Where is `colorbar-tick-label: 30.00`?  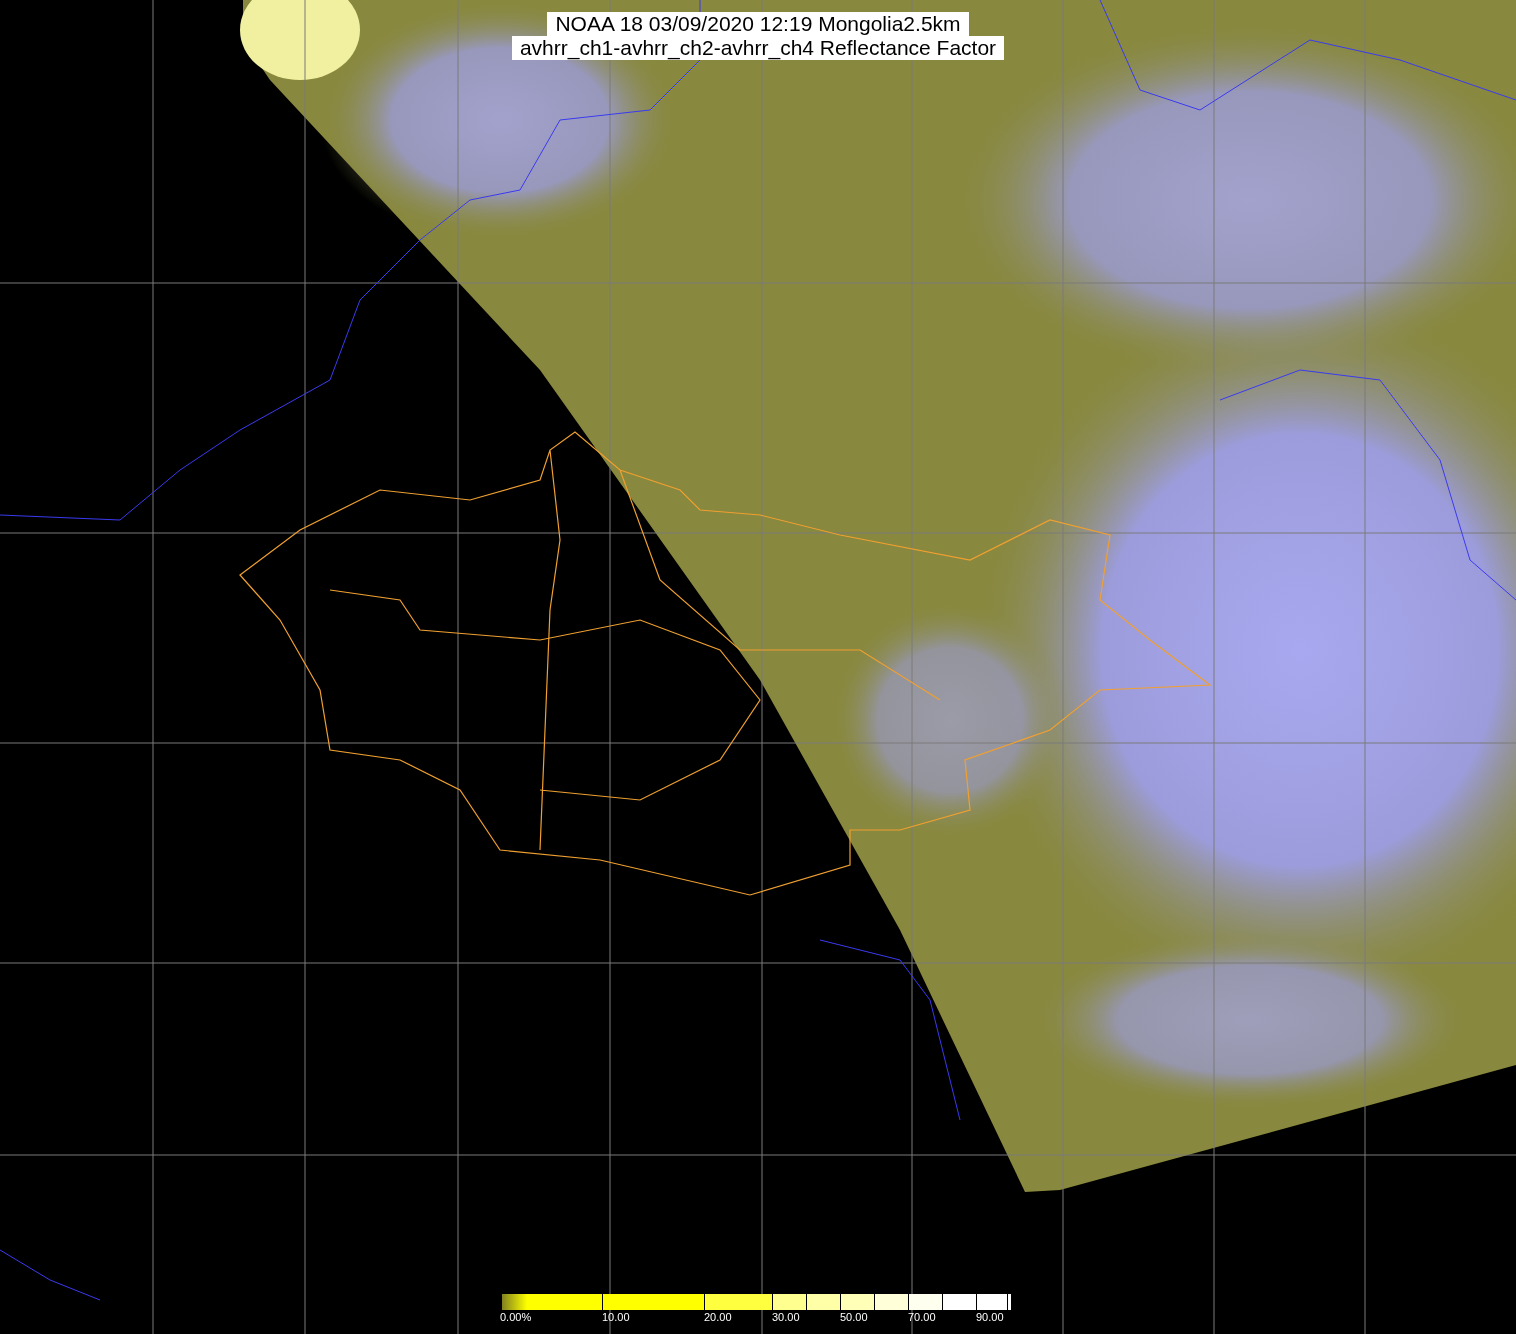 colorbar-tick-label: 30.00 is located at coordinates (786, 1317).